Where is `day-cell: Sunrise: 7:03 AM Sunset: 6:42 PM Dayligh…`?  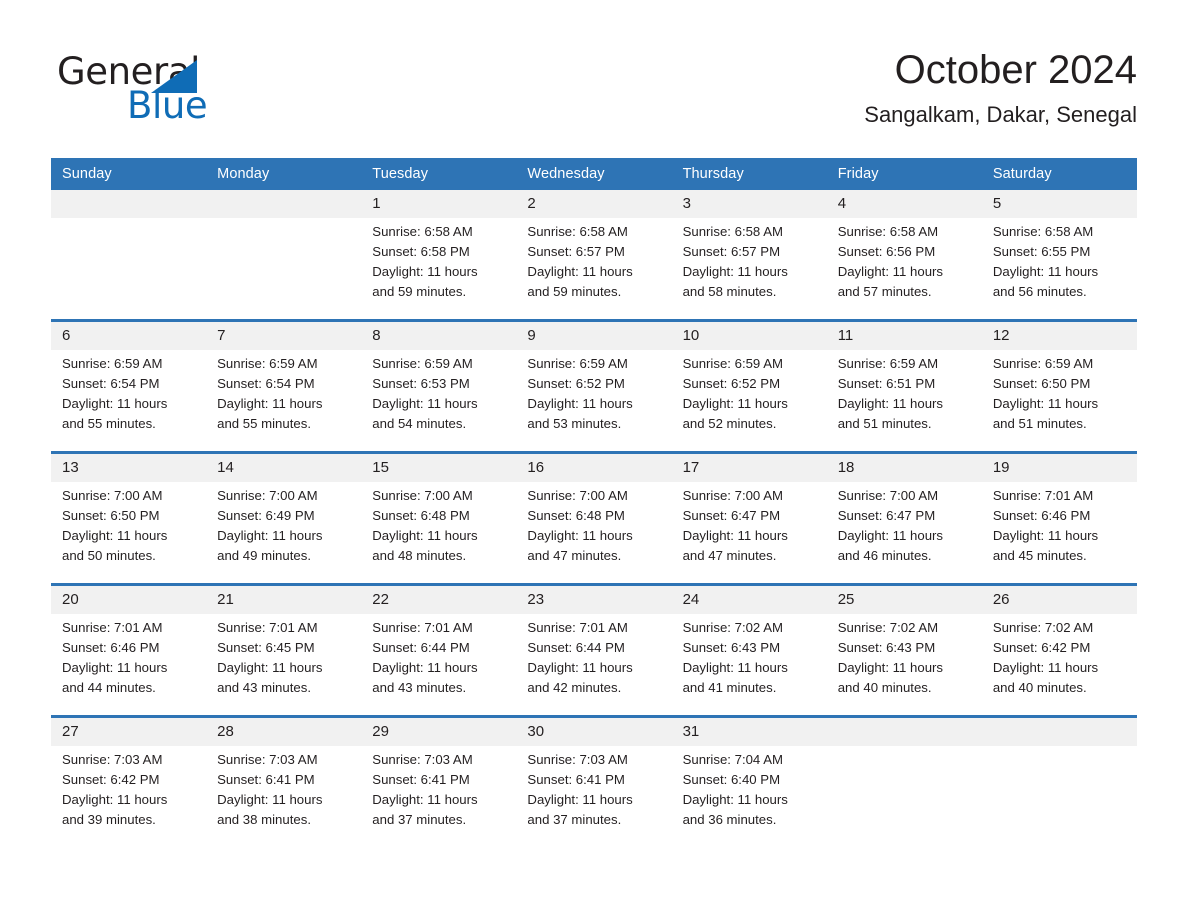
day-cell: Sunrise: 7:03 AM Sunset: 6:42 PM Dayligh… is located at coordinates (129, 796).